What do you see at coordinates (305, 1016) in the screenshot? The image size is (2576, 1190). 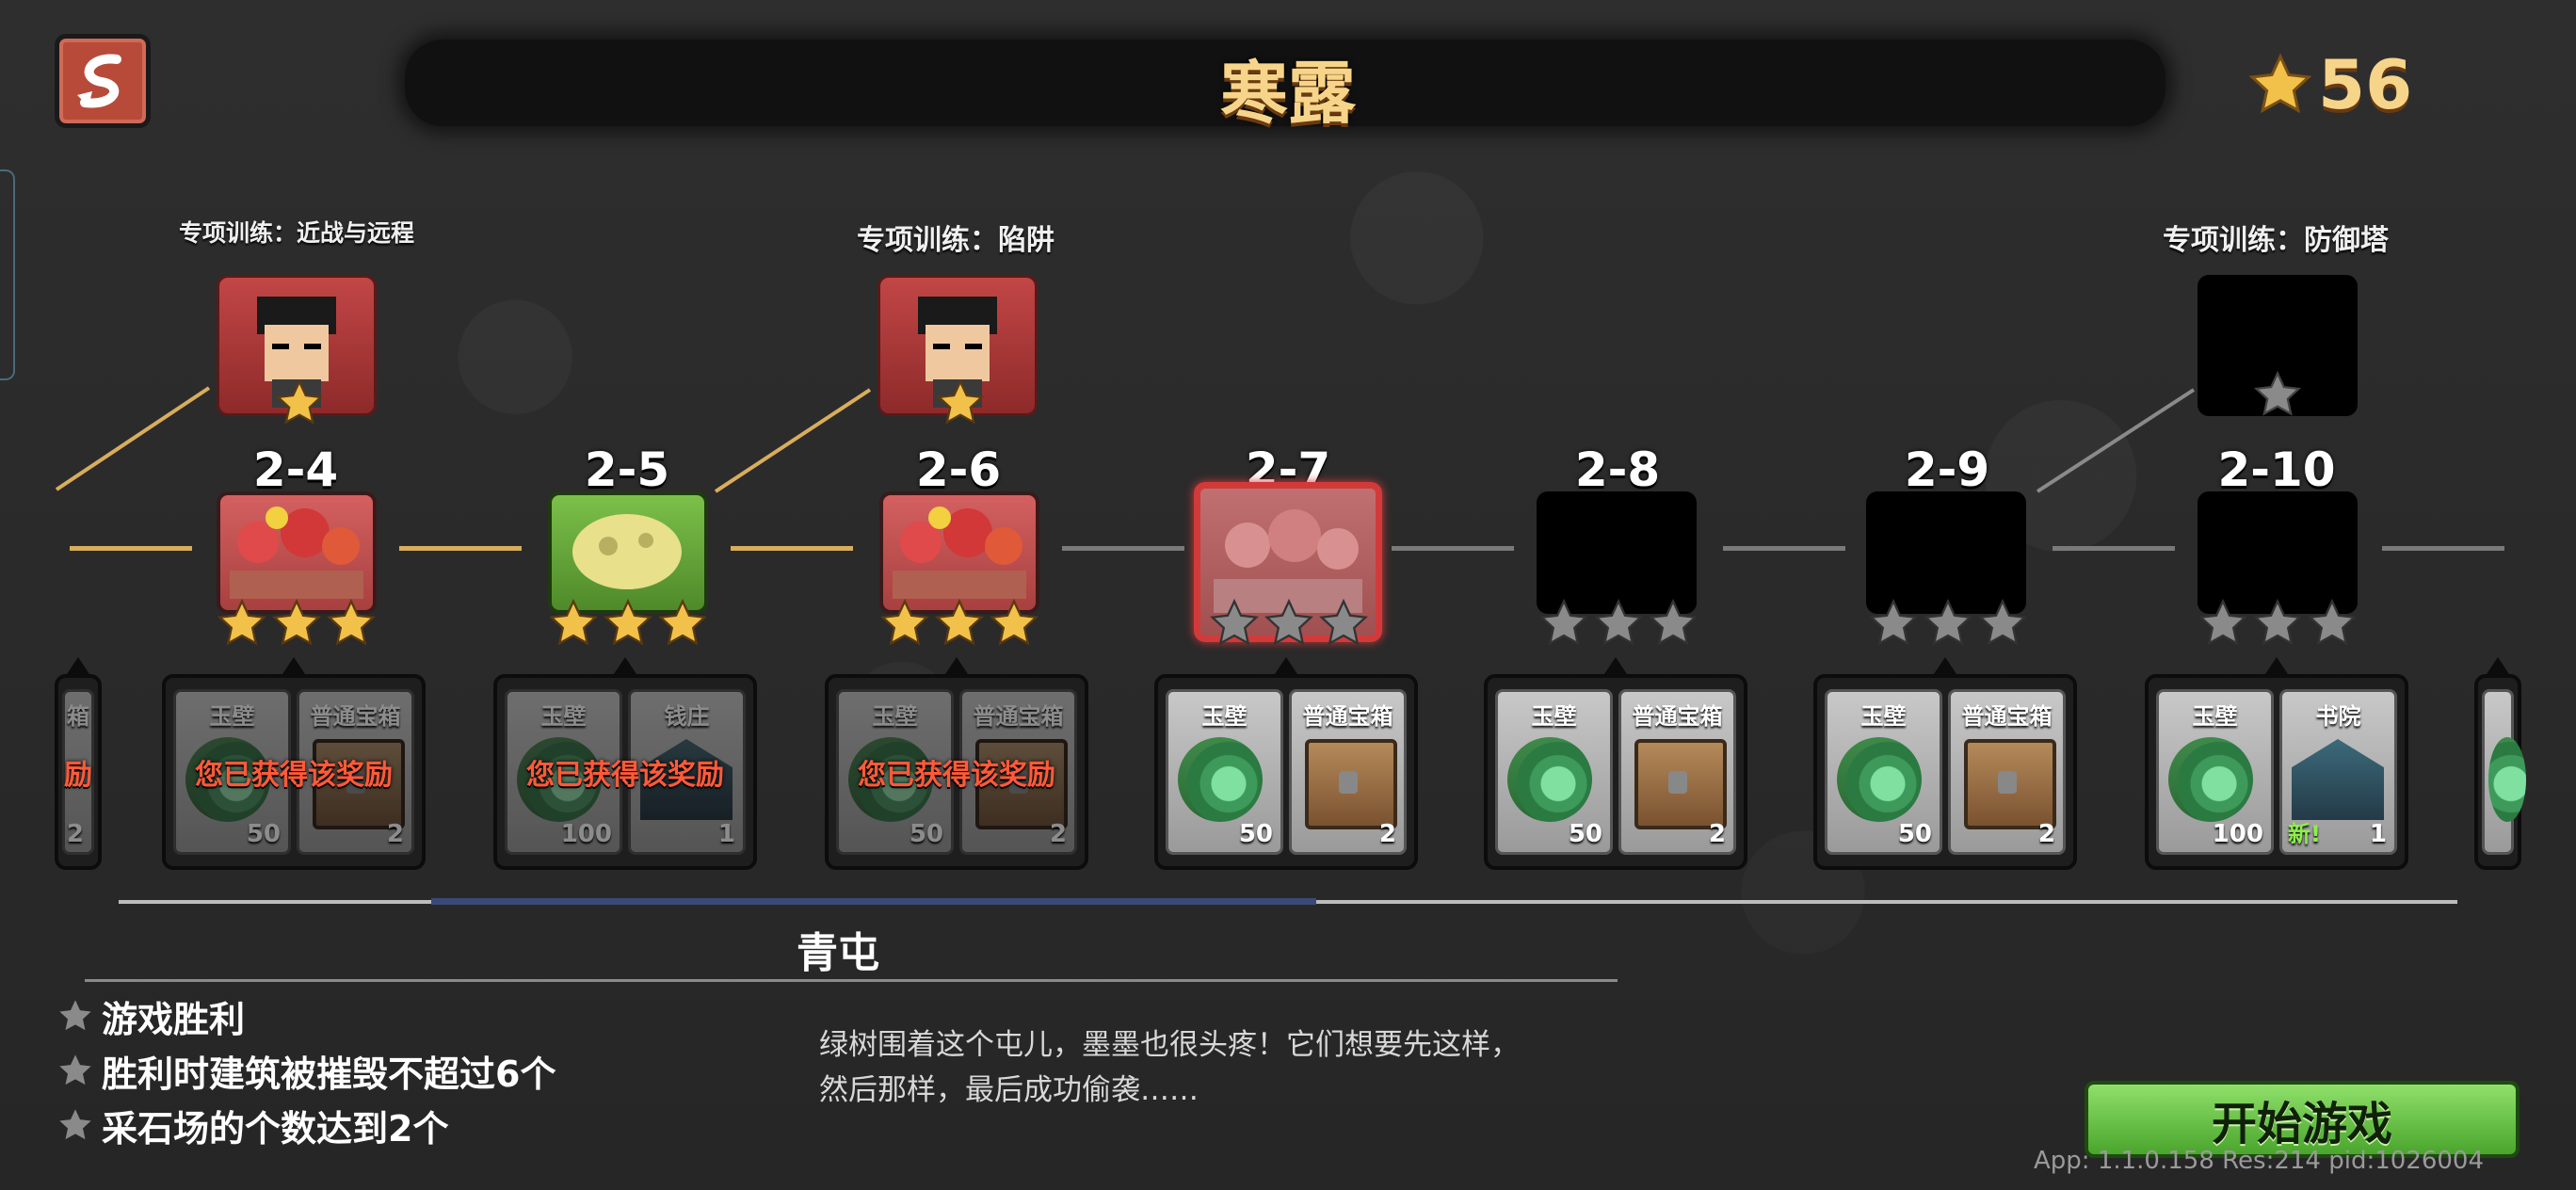 I see `objective-item: 游戏胜利` at bounding box center [305, 1016].